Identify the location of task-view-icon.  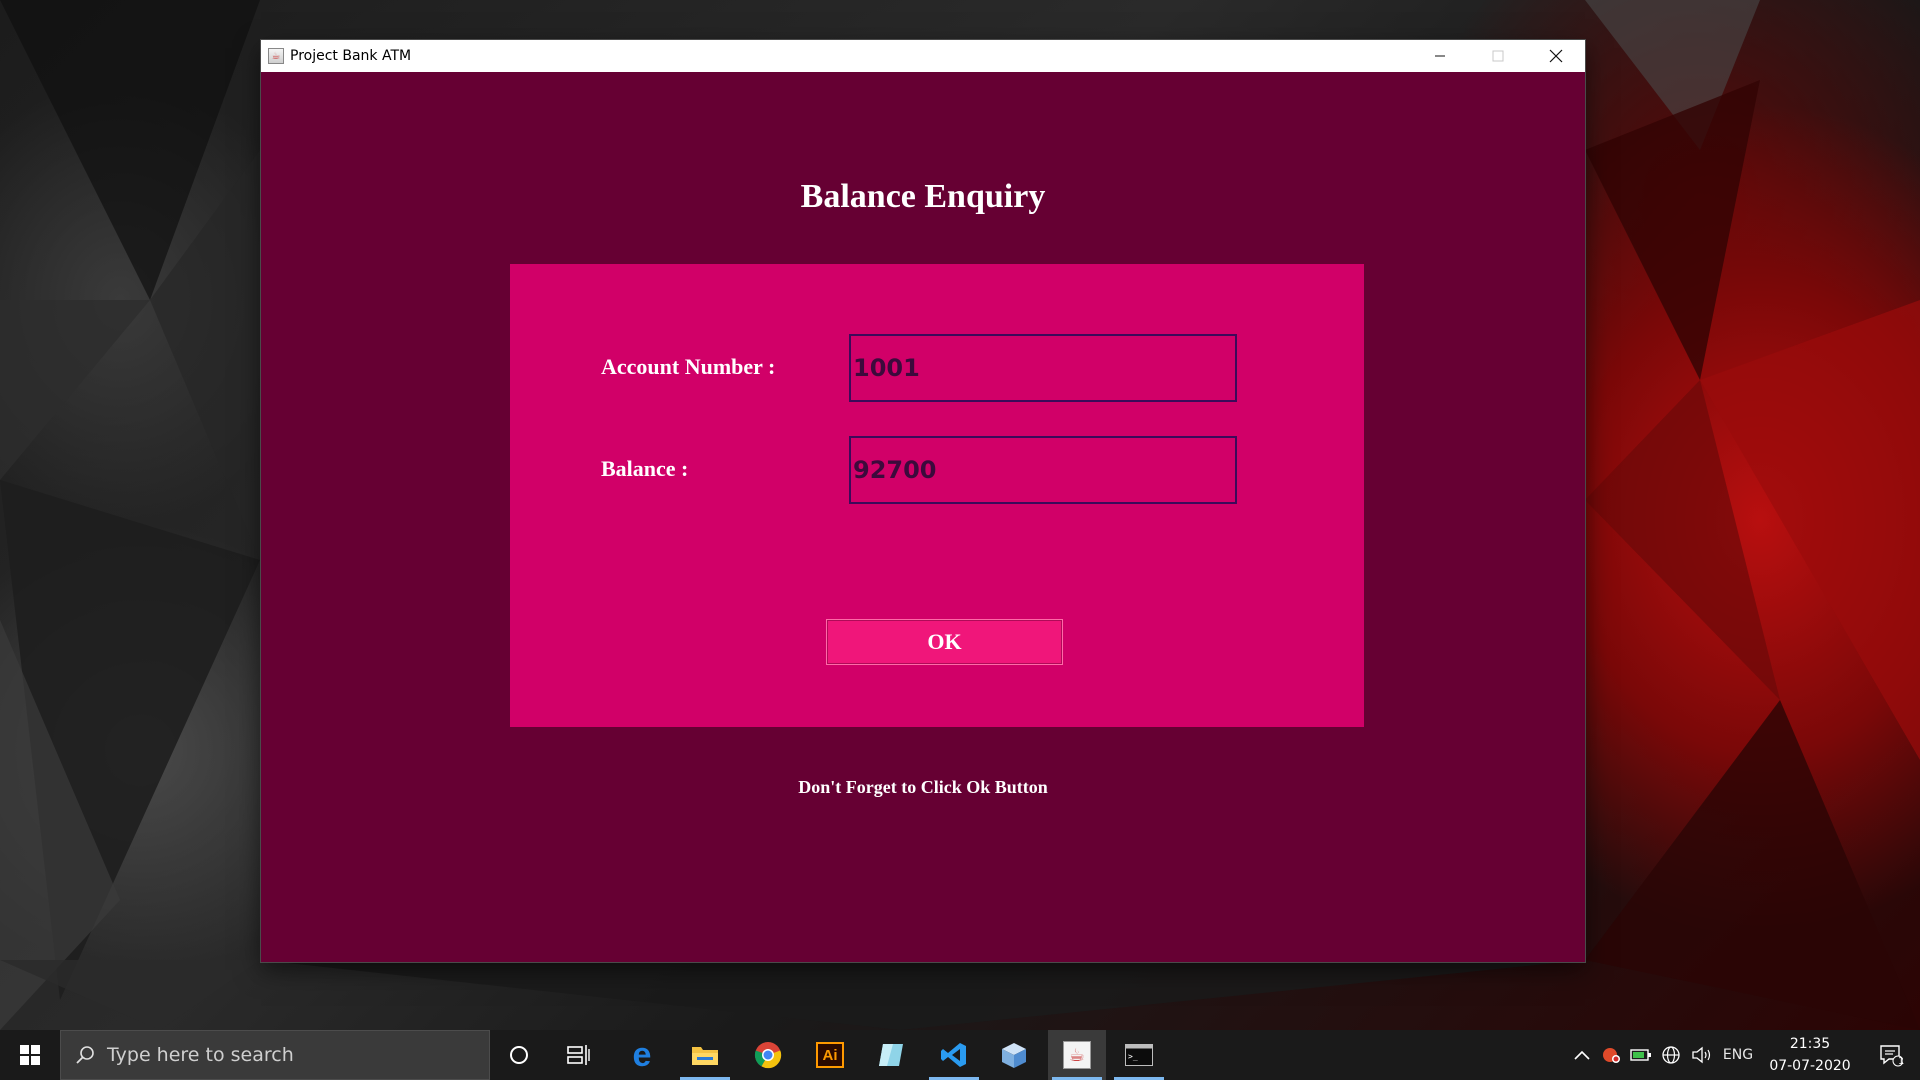
(578, 1055).